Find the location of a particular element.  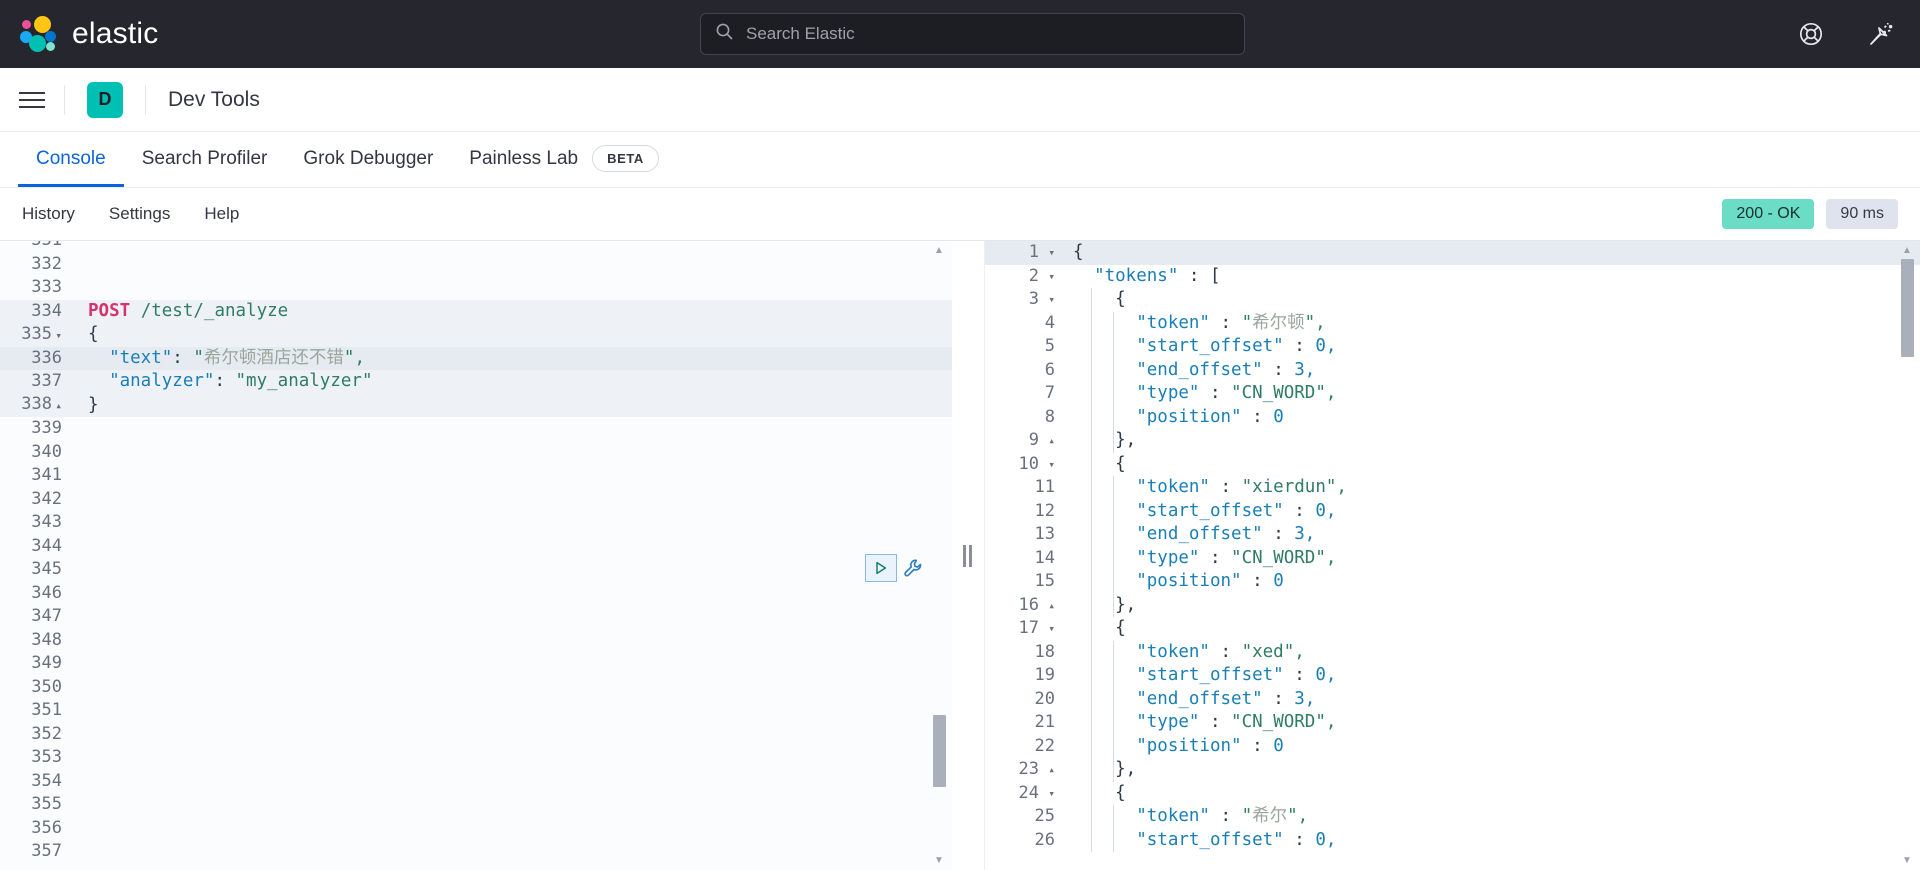

code-line: 15 "position" : 0 is located at coordinates (1452, 582).